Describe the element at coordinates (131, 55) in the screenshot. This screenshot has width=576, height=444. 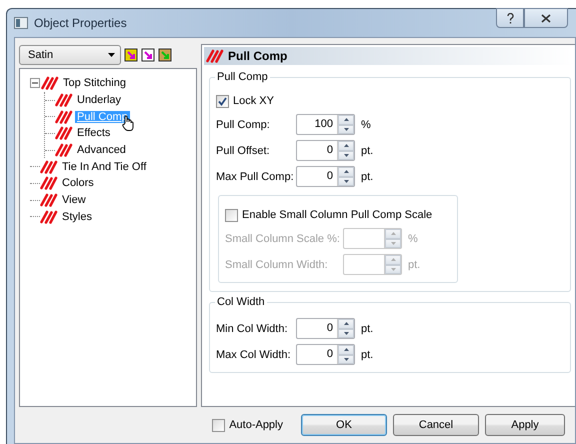
I see `save-icon` at that location.